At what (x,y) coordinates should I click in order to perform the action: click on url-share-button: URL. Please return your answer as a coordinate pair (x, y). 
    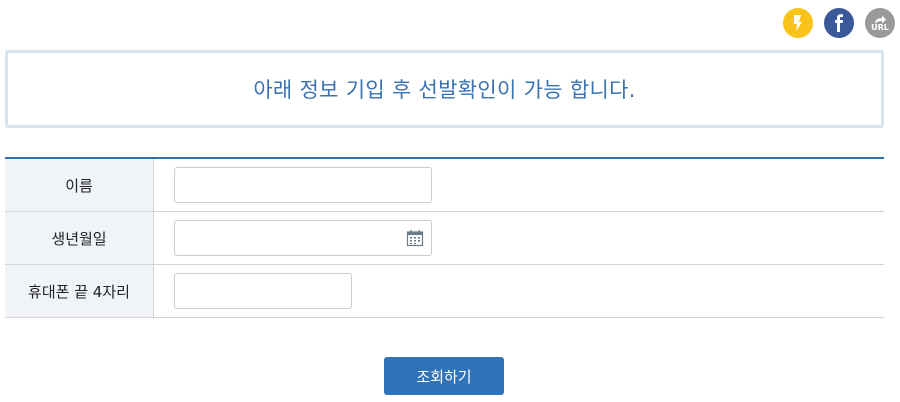
    Looking at the image, I should click on (880, 23).